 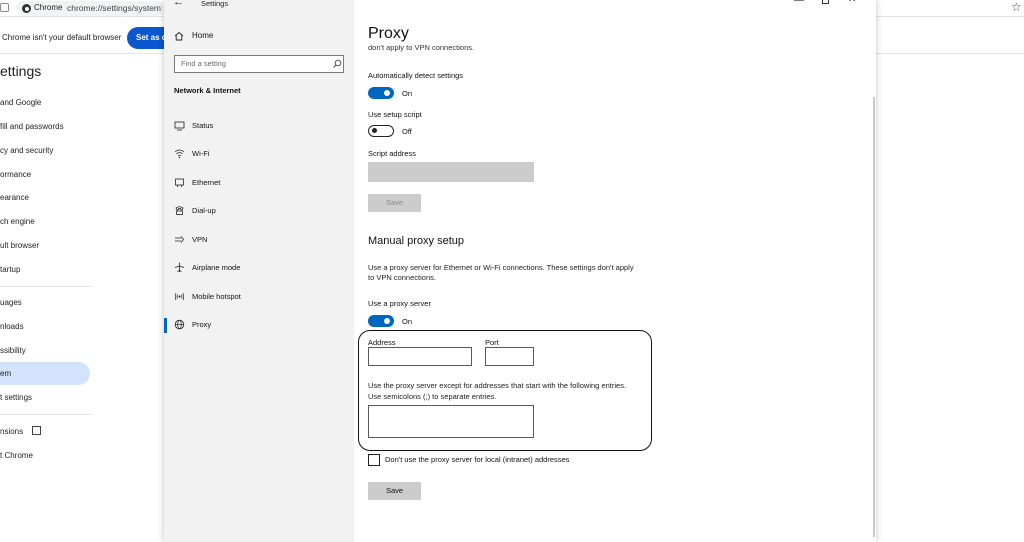 I want to click on chrome-nav-you-and-google: and Google, so click(x=20, y=102).